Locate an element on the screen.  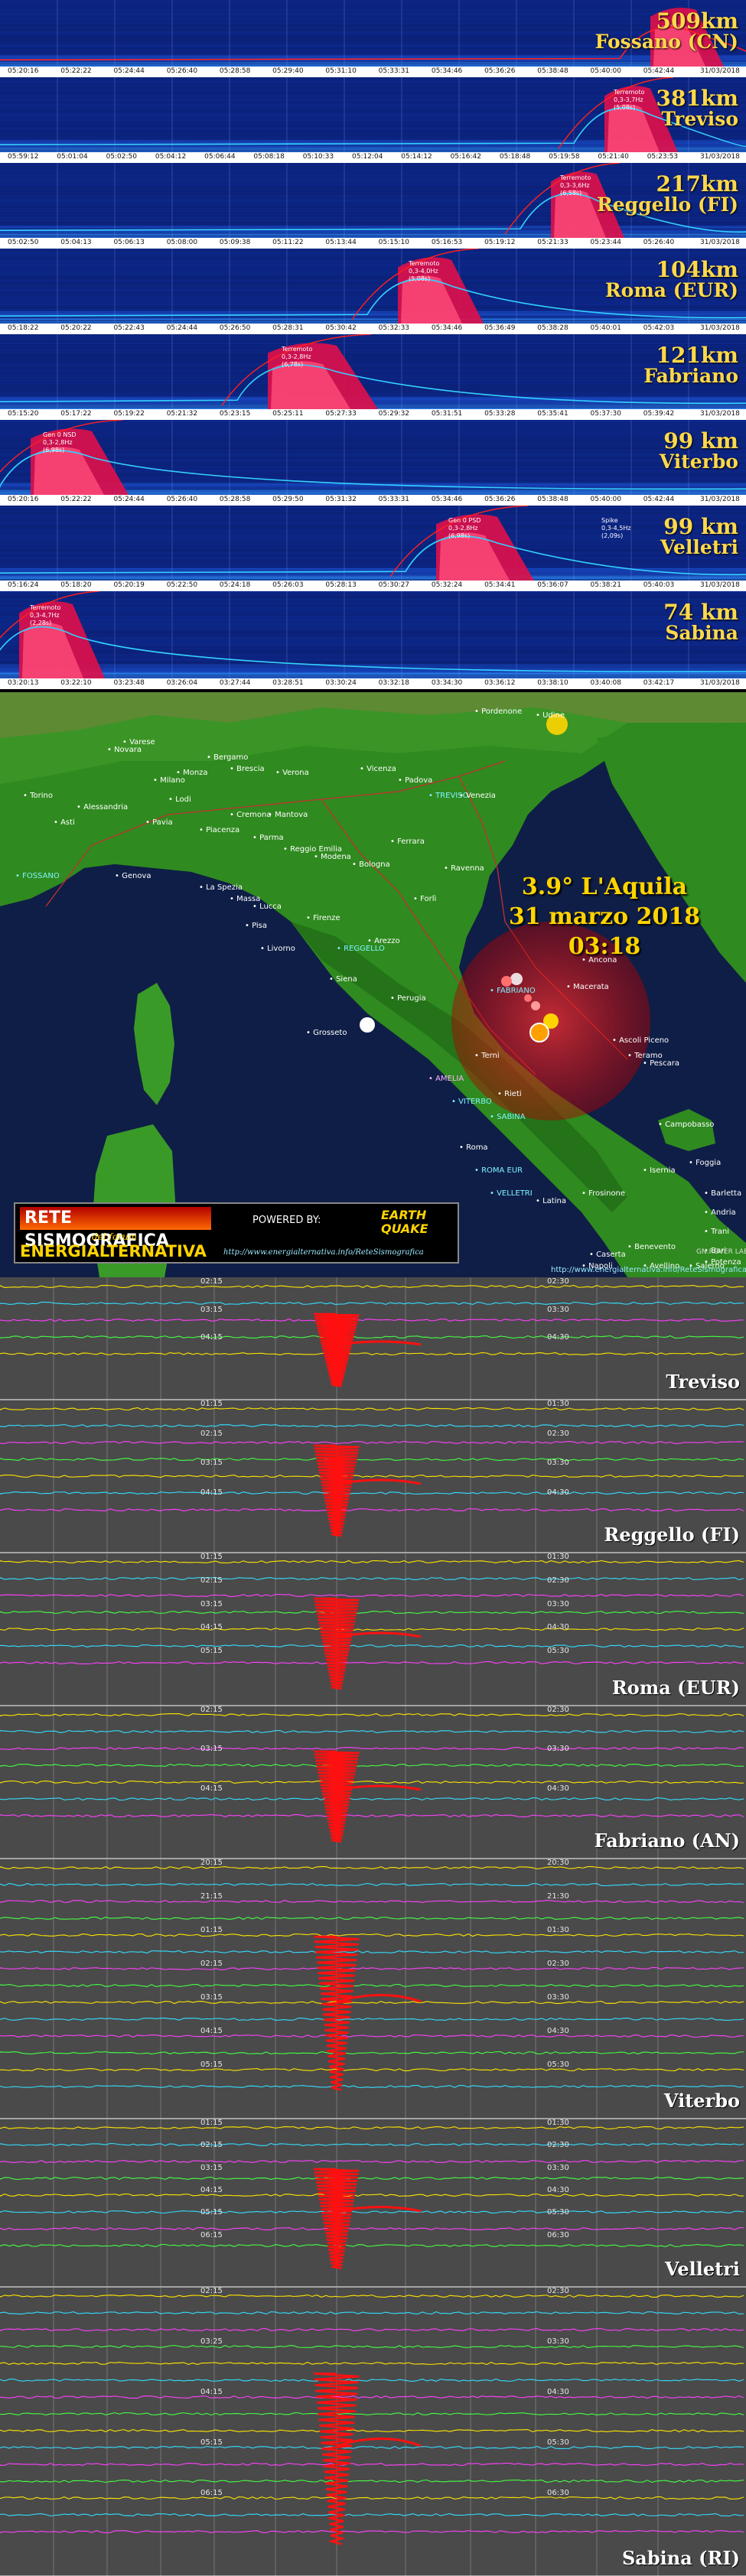
time-tick: 05:23:44 is located at coordinates (606, 242).